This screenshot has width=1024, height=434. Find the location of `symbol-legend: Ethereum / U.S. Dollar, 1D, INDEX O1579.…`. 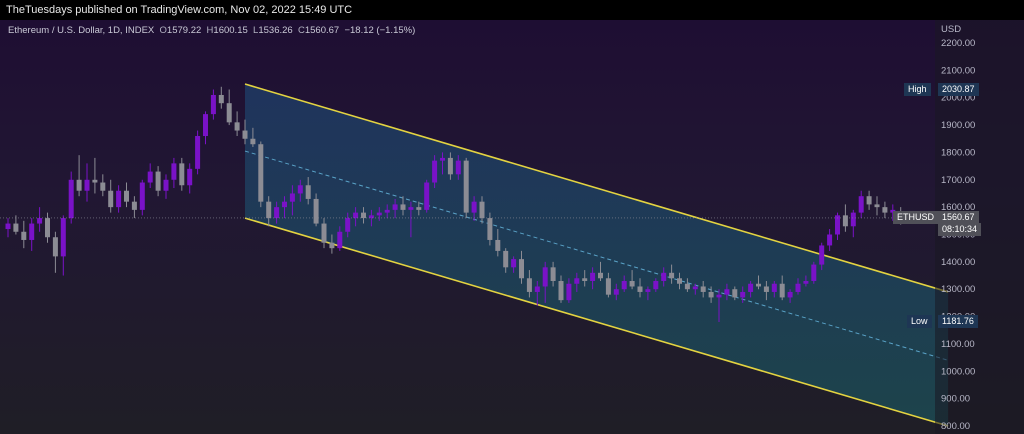

symbol-legend: Ethereum / U.S. Dollar, 1D, INDEX O1579.… is located at coordinates (211, 30).